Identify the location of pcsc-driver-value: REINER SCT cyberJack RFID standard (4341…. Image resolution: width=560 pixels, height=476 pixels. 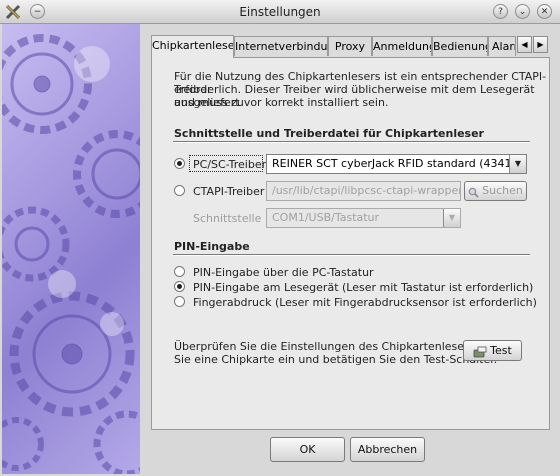
(399, 163).